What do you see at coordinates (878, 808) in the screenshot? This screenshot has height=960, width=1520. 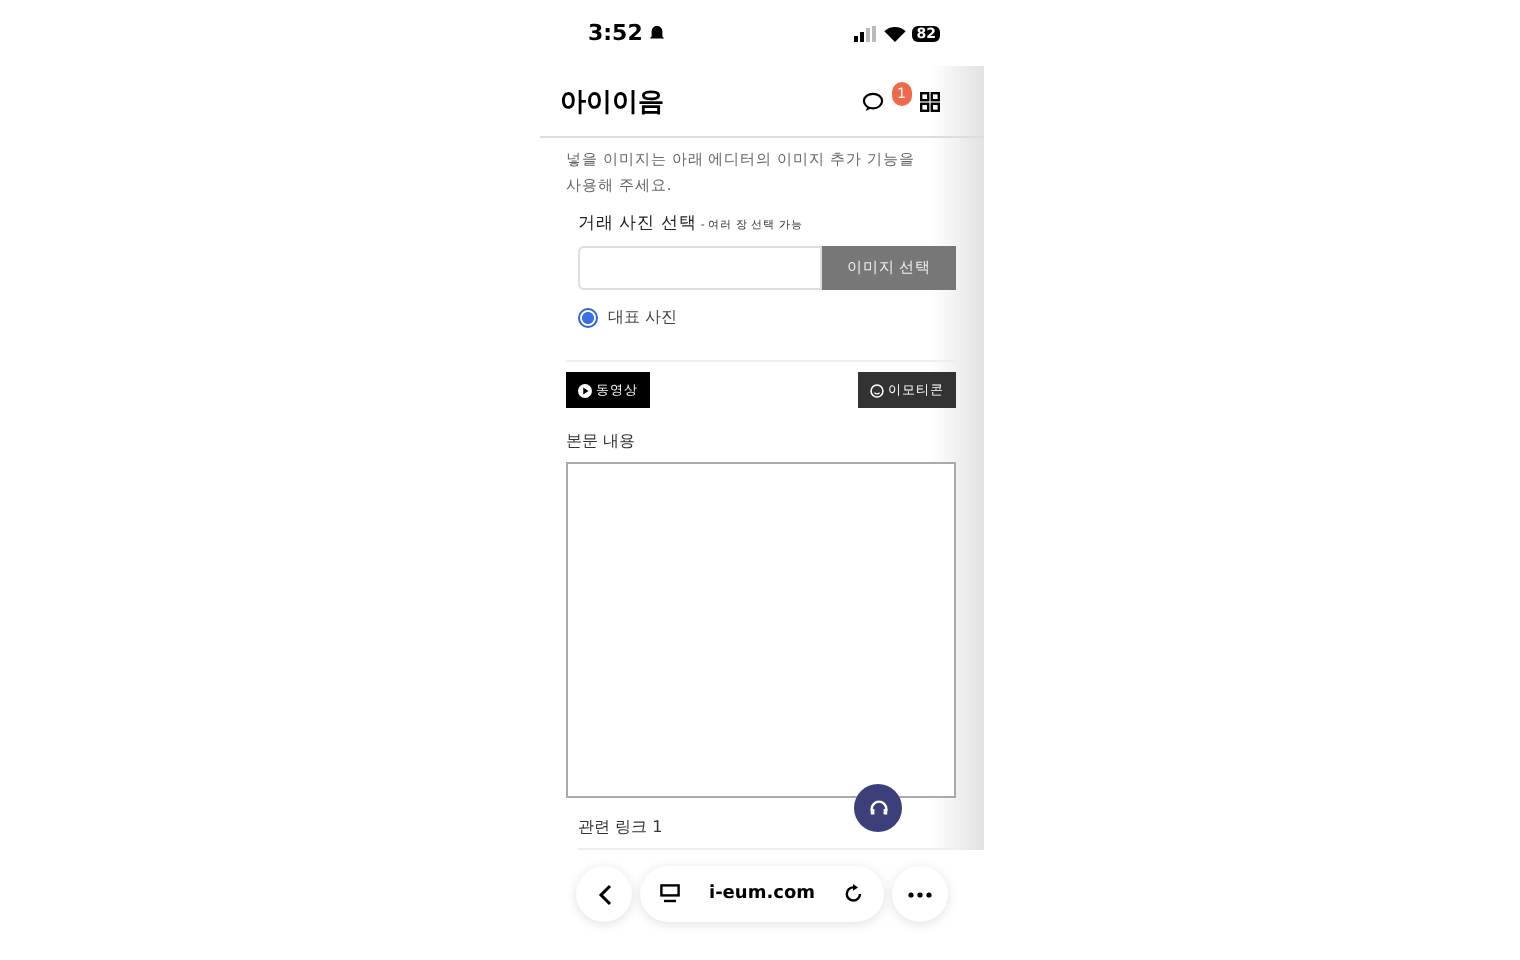 I see `headset-icon` at bounding box center [878, 808].